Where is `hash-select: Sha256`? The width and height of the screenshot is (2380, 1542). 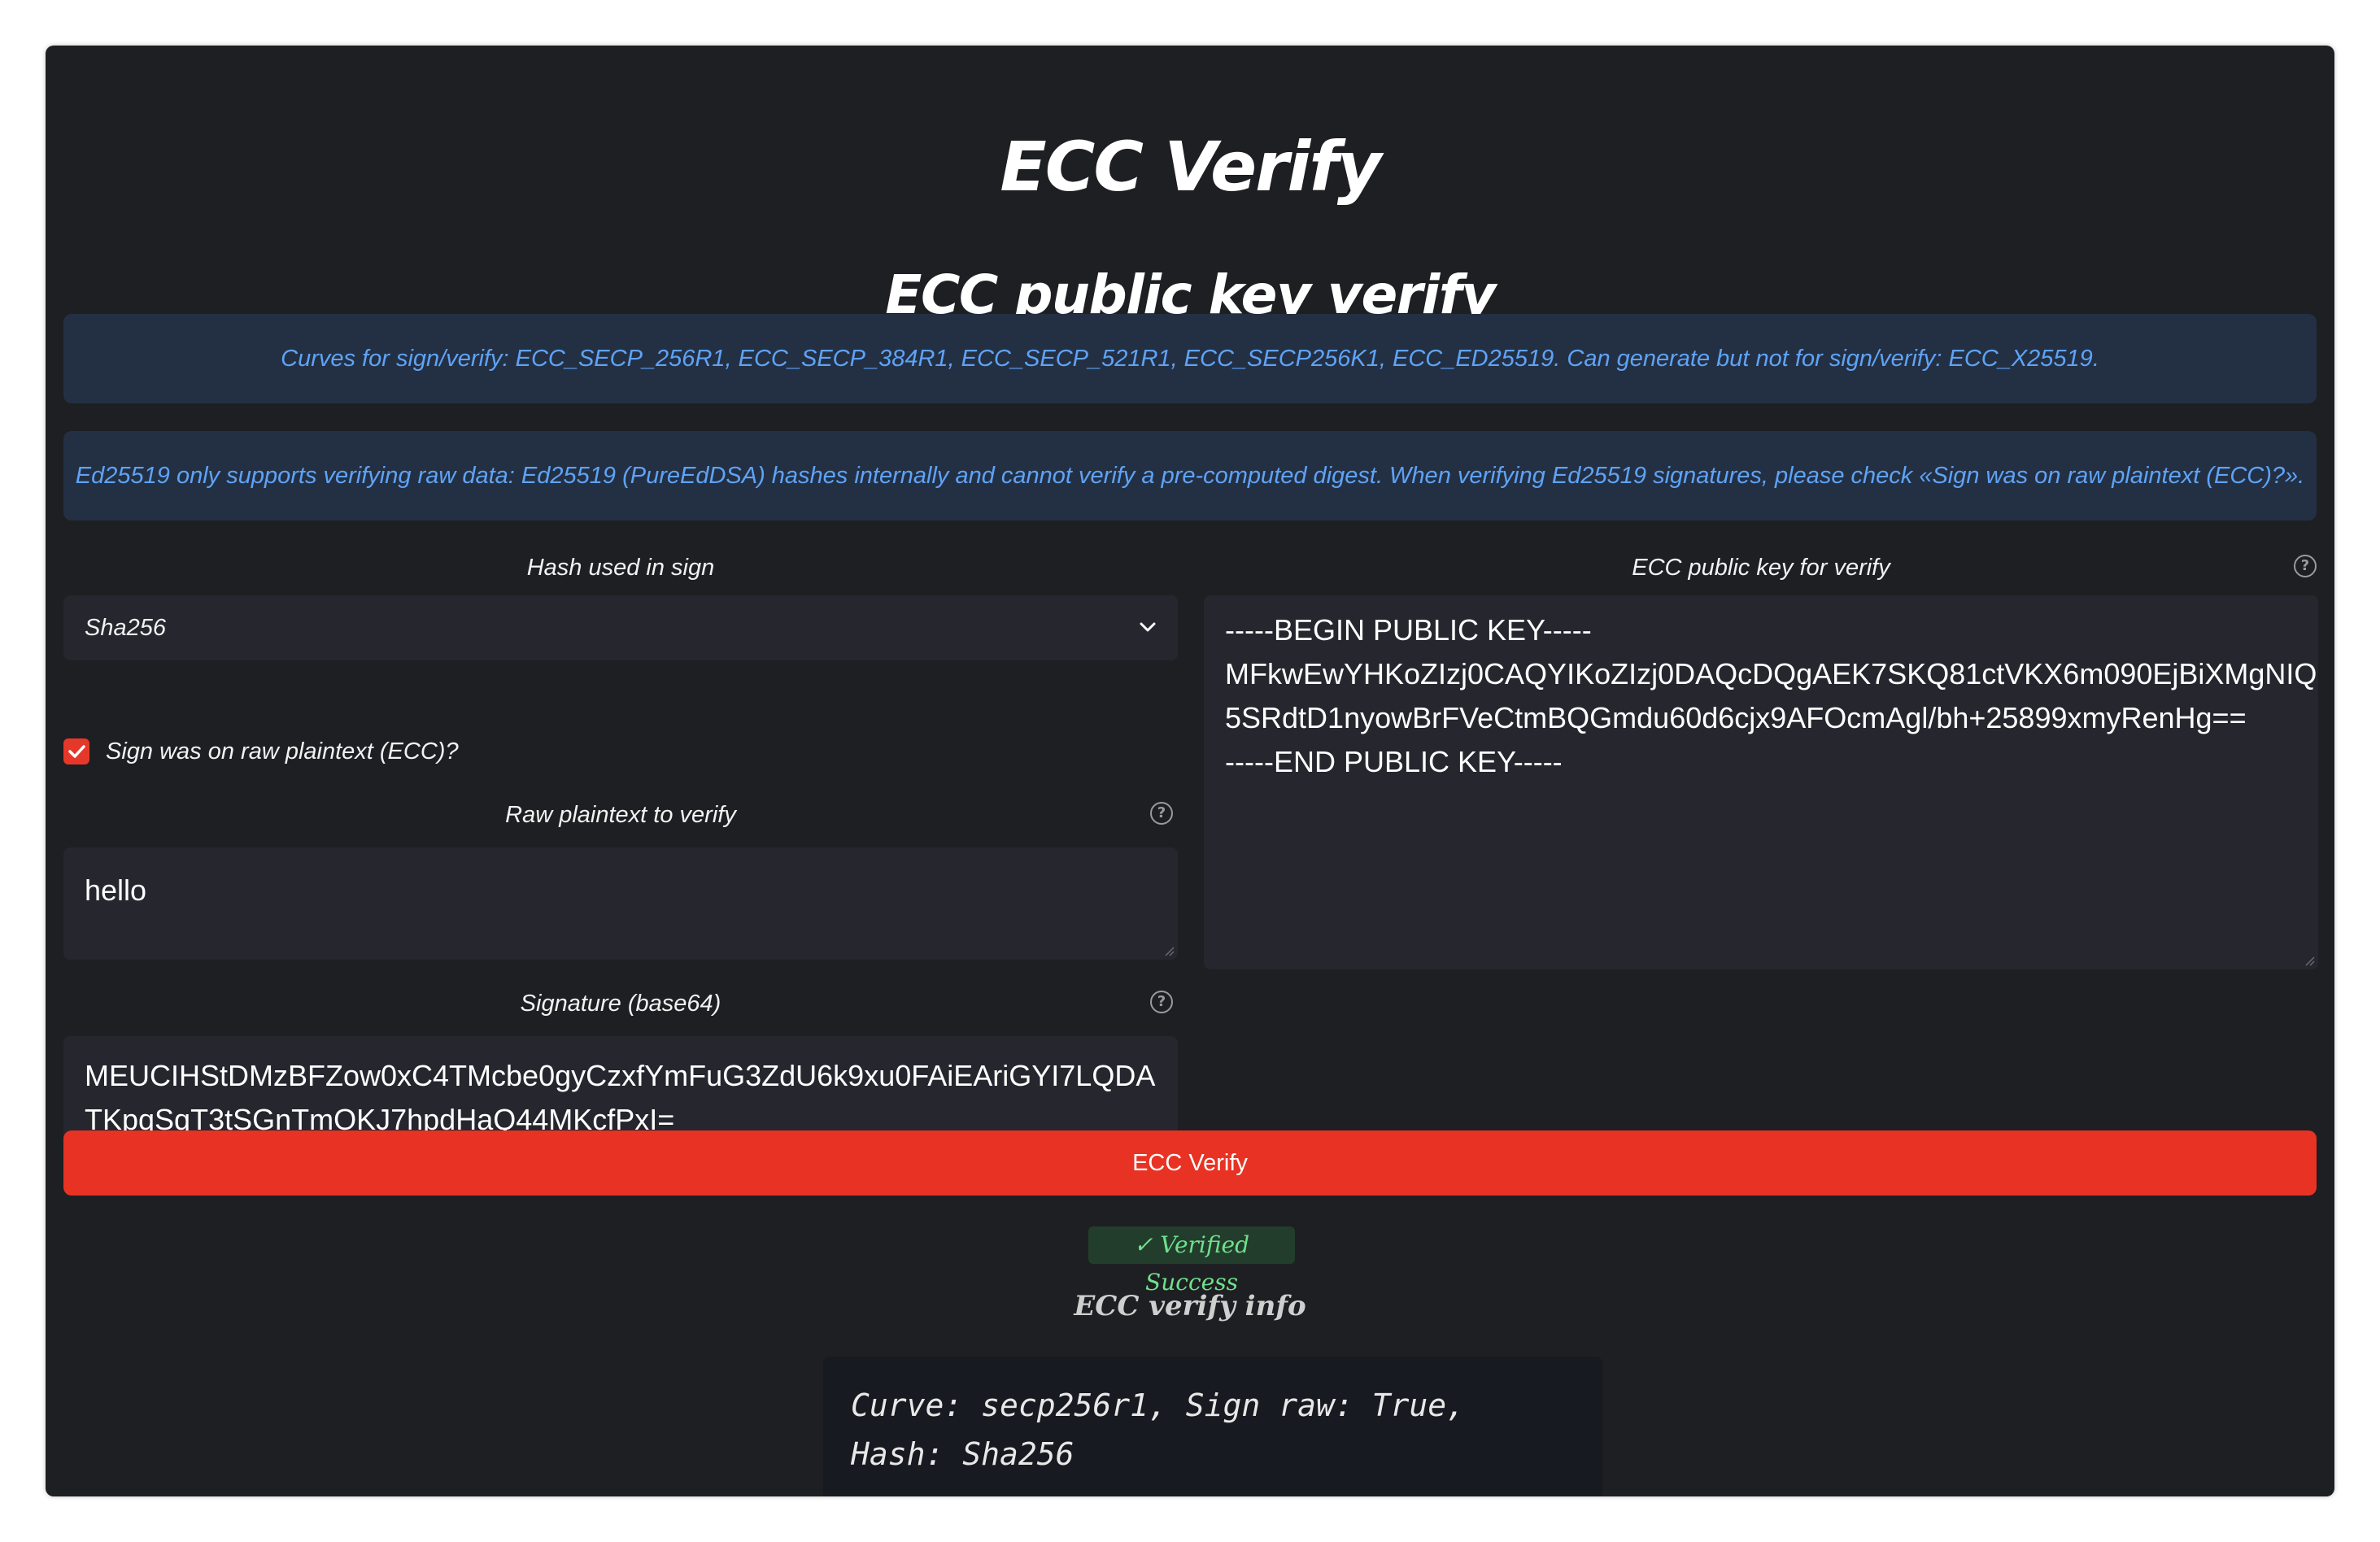
hash-select: Sha256 is located at coordinates (620, 627).